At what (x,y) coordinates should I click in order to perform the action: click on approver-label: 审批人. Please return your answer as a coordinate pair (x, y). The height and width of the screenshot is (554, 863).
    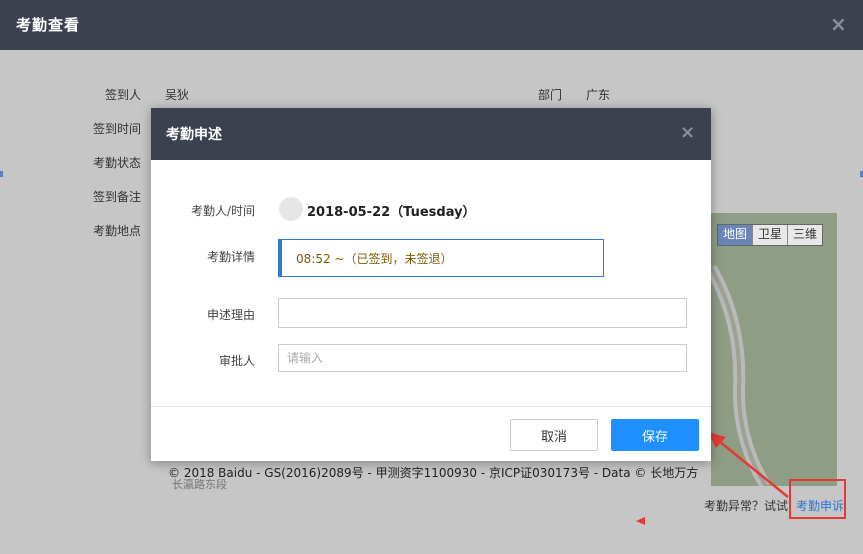
    Looking at the image, I should click on (236, 361).